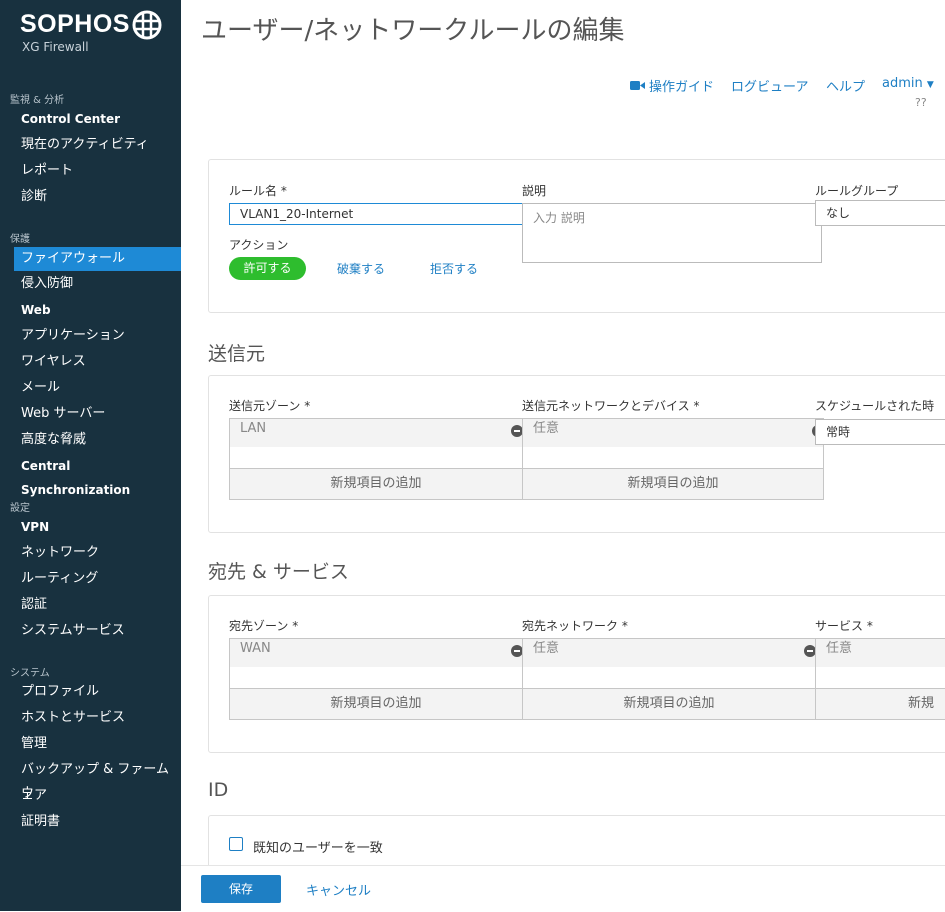  What do you see at coordinates (97, 336) in the screenshot?
I see `nav-applications: アプリケーション` at bounding box center [97, 336].